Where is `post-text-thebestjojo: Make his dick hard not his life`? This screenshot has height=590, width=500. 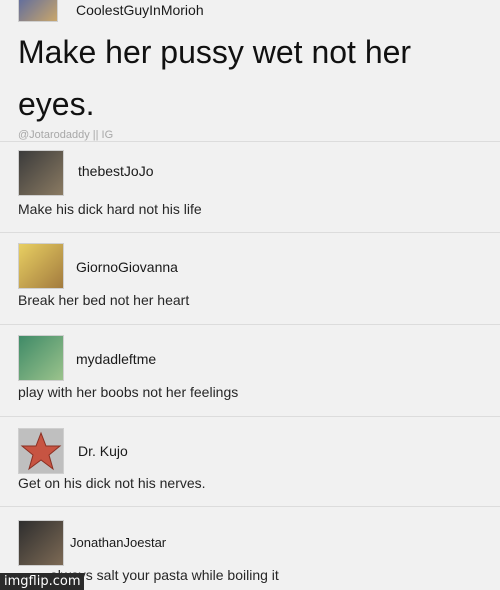 post-text-thebestjojo: Make his dick hard not his life is located at coordinates (110, 209).